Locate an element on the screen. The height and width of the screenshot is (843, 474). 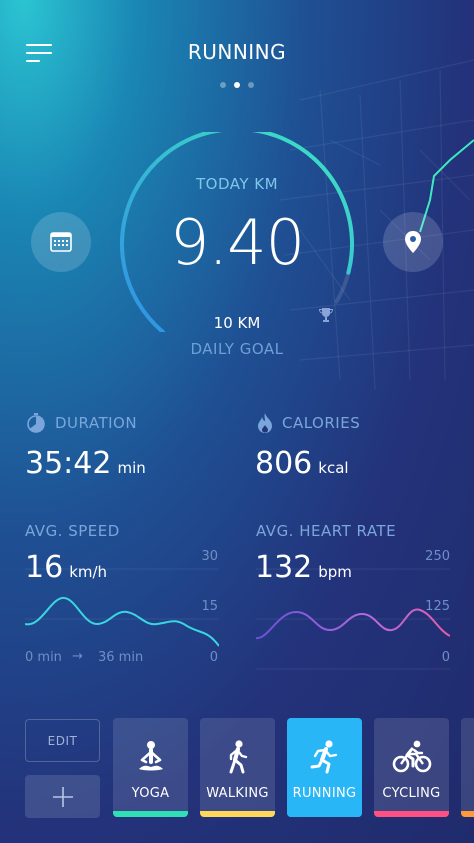
plus-icon is located at coordinates (62, 796).